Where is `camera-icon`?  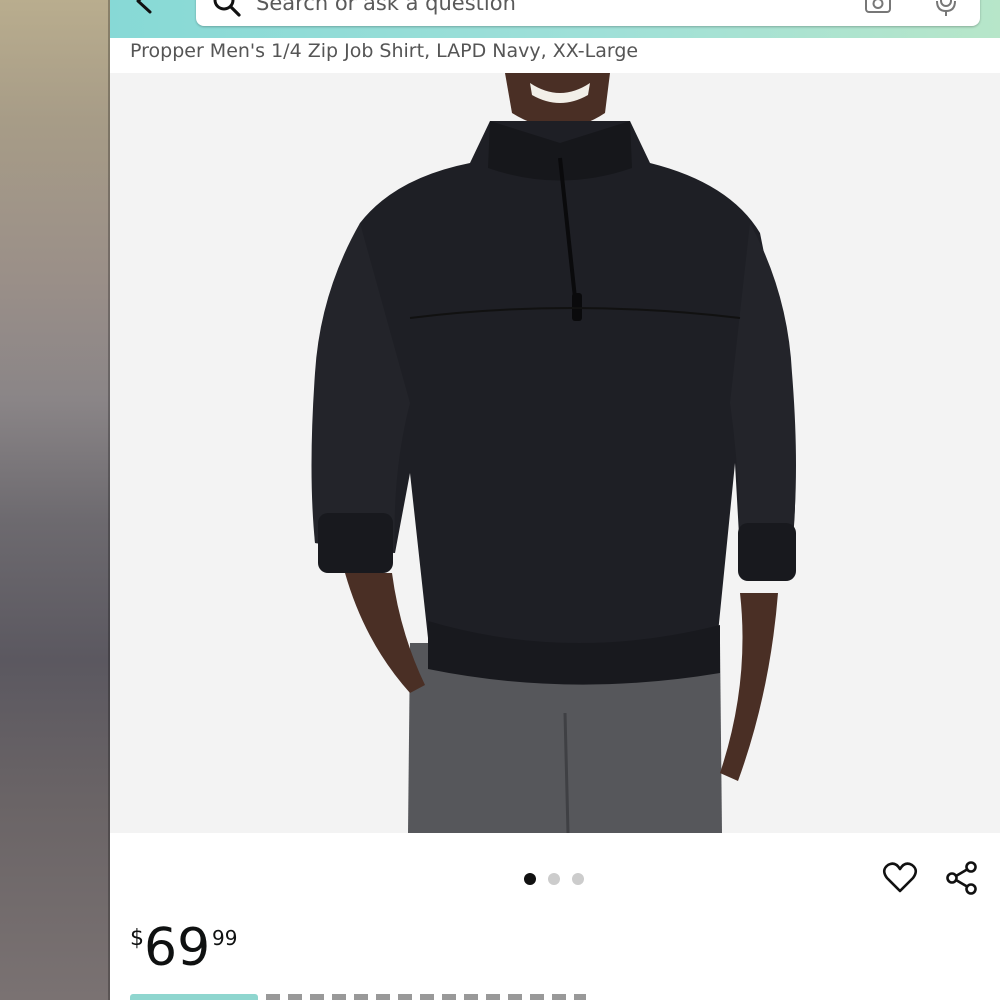 camera-icon is located at coordinates (878, 7).